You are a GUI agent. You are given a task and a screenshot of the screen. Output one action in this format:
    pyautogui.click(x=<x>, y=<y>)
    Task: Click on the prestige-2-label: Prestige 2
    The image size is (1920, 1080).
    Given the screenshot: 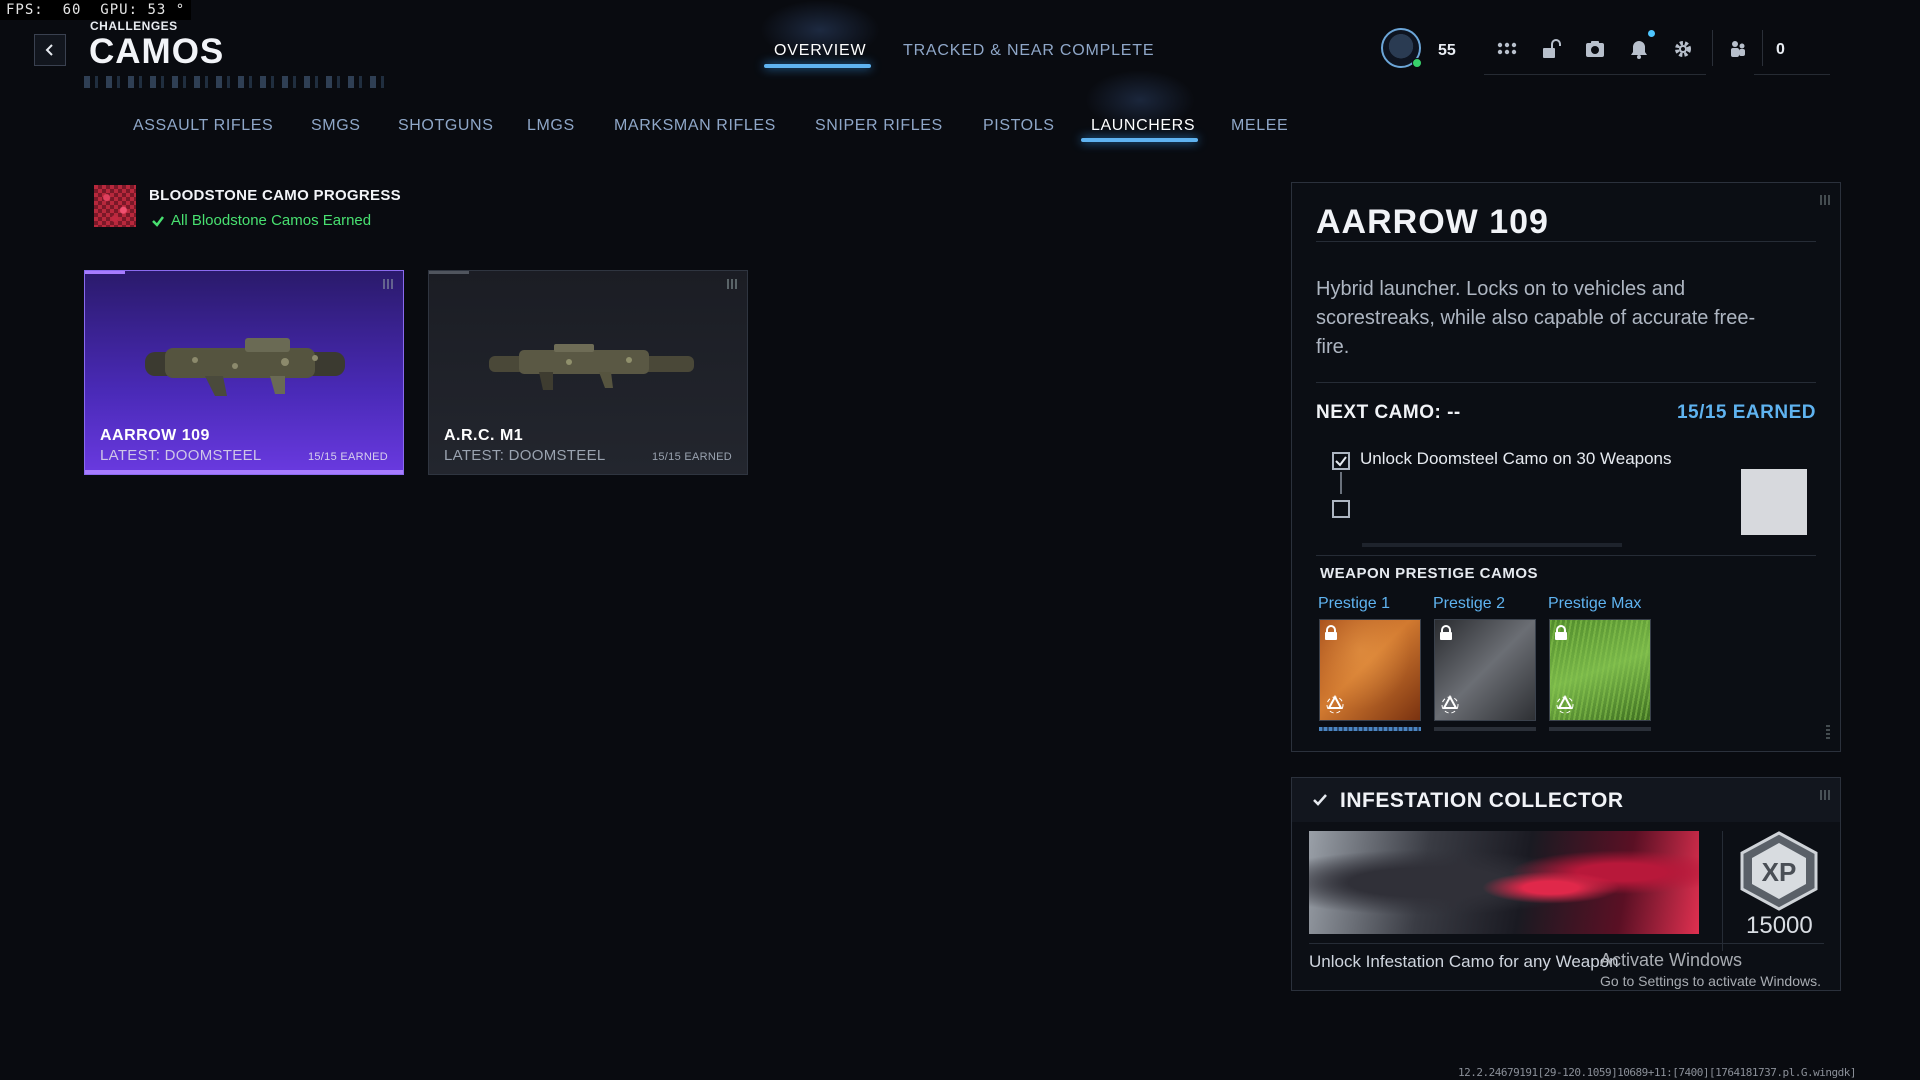 What is the action you would take?
    pyautogui.click(x=1469, y=603)
    